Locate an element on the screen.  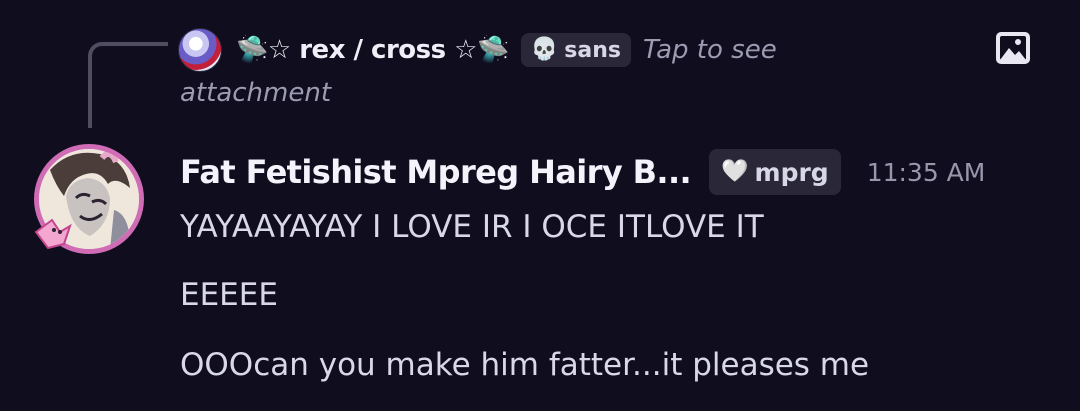
reply-tag-label: sans is located at coordinates (592, 50).